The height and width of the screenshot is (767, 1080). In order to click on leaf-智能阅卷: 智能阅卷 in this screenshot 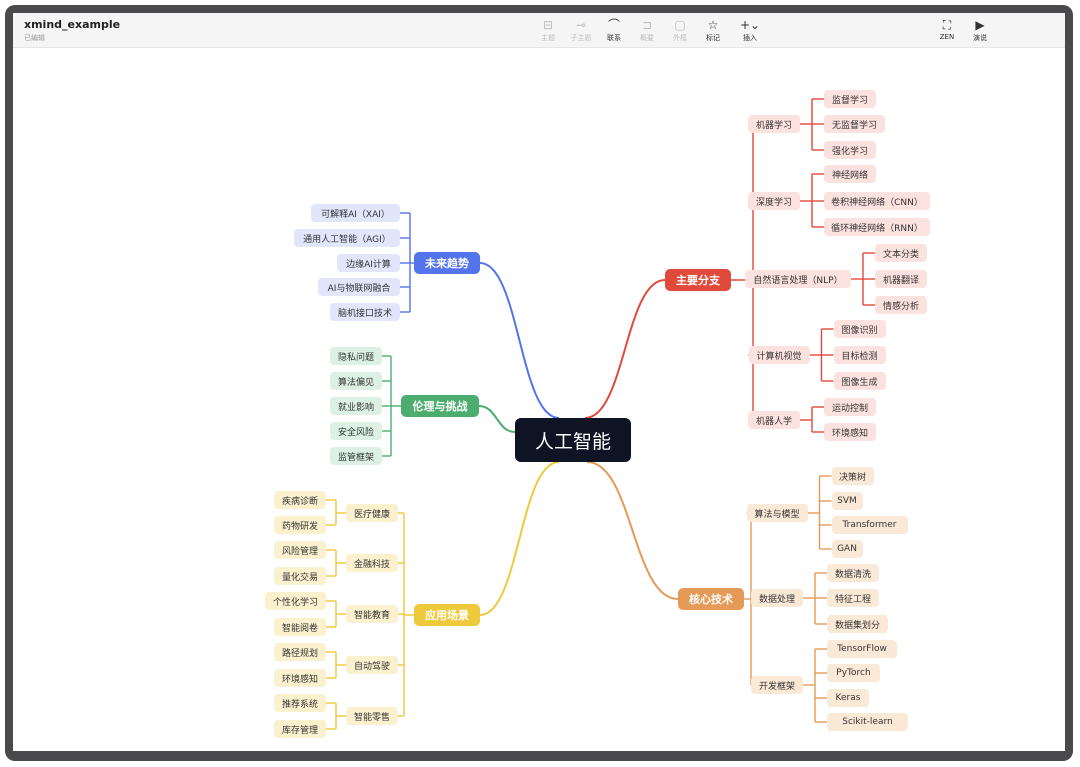, I will do `click(300, 627)`.